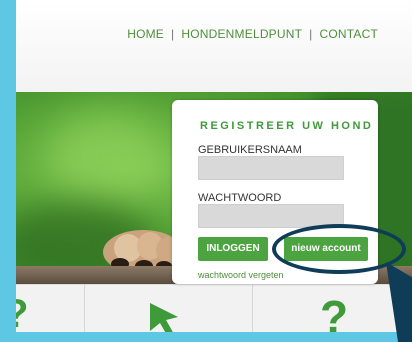 Image resolution: width=412 pixels, height=342 pixels. I want to click on feature-tile-left: ?, so click(50, 308).